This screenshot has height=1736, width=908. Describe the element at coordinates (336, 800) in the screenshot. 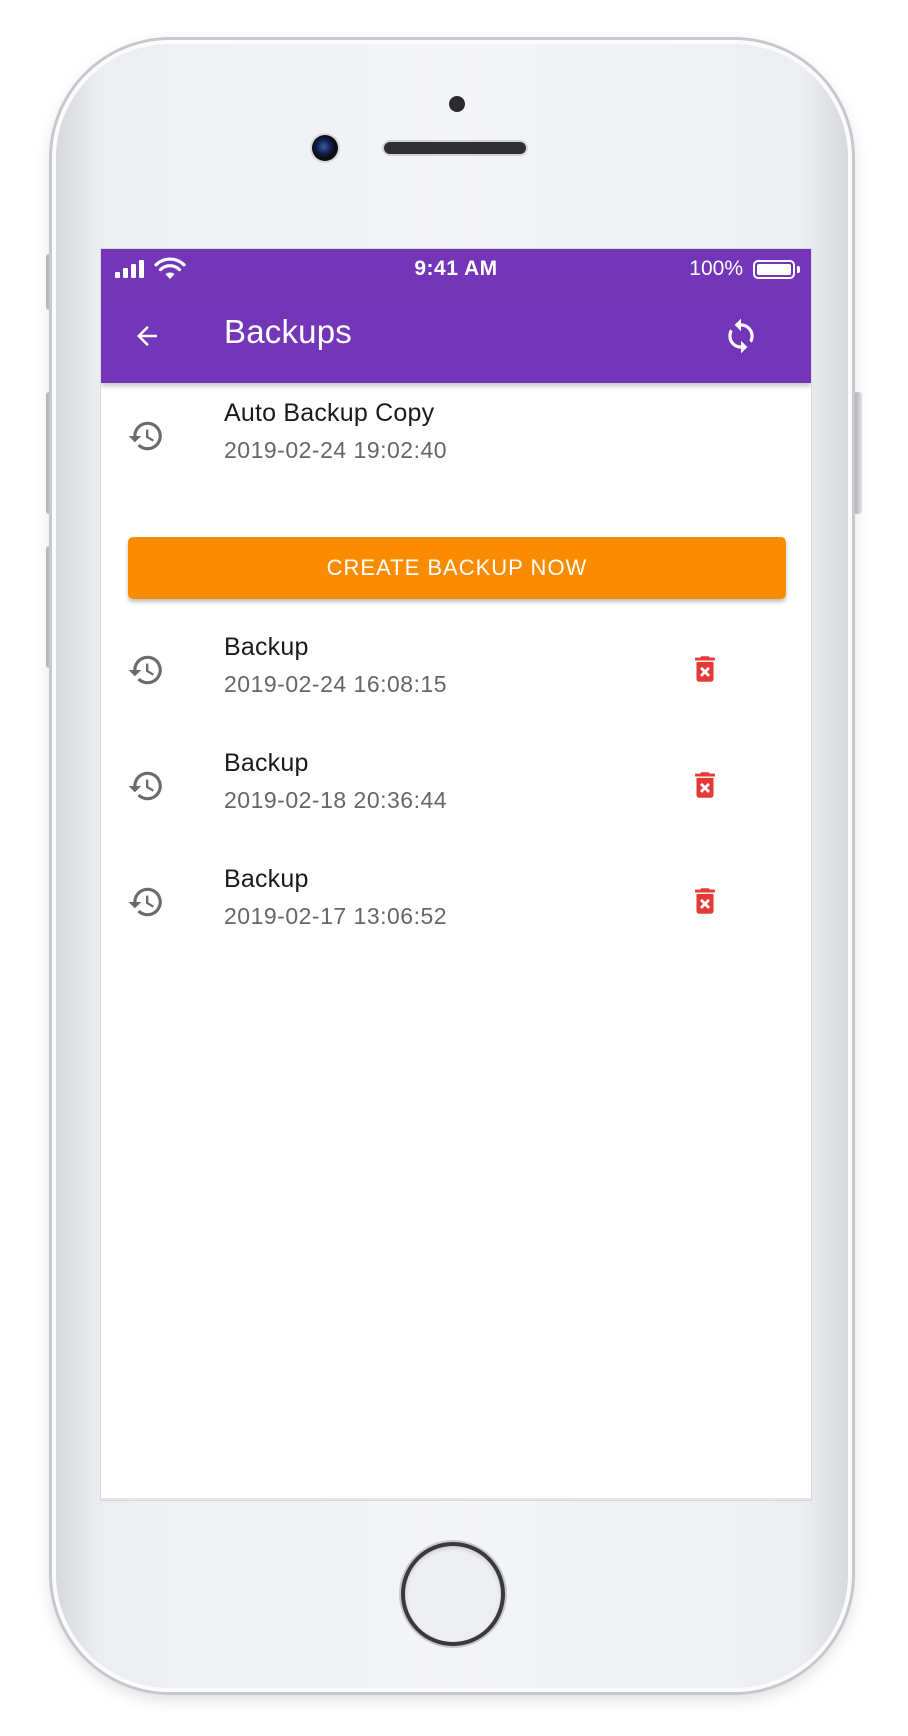

I see `backup-timestamp: 2019-02-18 20:36:44` at that location.